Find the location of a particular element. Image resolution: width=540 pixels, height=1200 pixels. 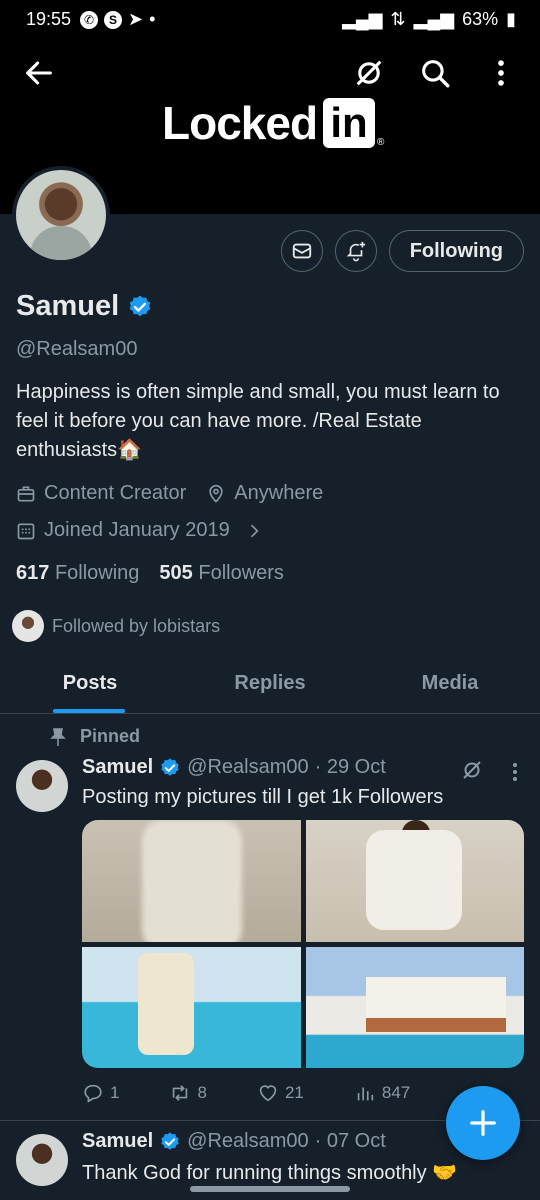

mutual-avatar is located at coordinates (28, 626).